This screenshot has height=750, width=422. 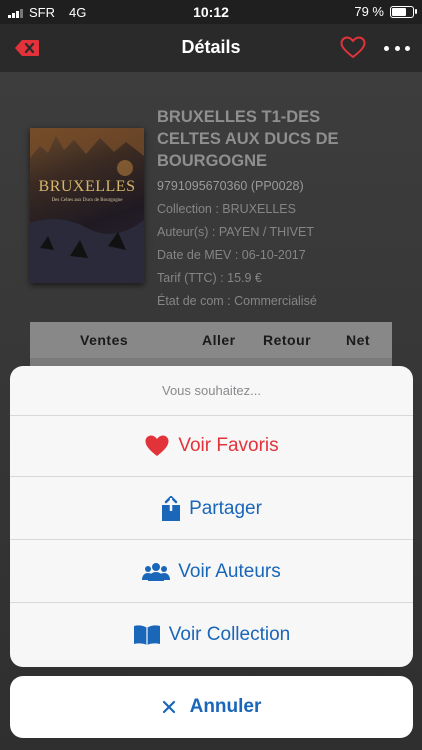 I want to click on header-aller: Aller, so click(x=219, y=340).